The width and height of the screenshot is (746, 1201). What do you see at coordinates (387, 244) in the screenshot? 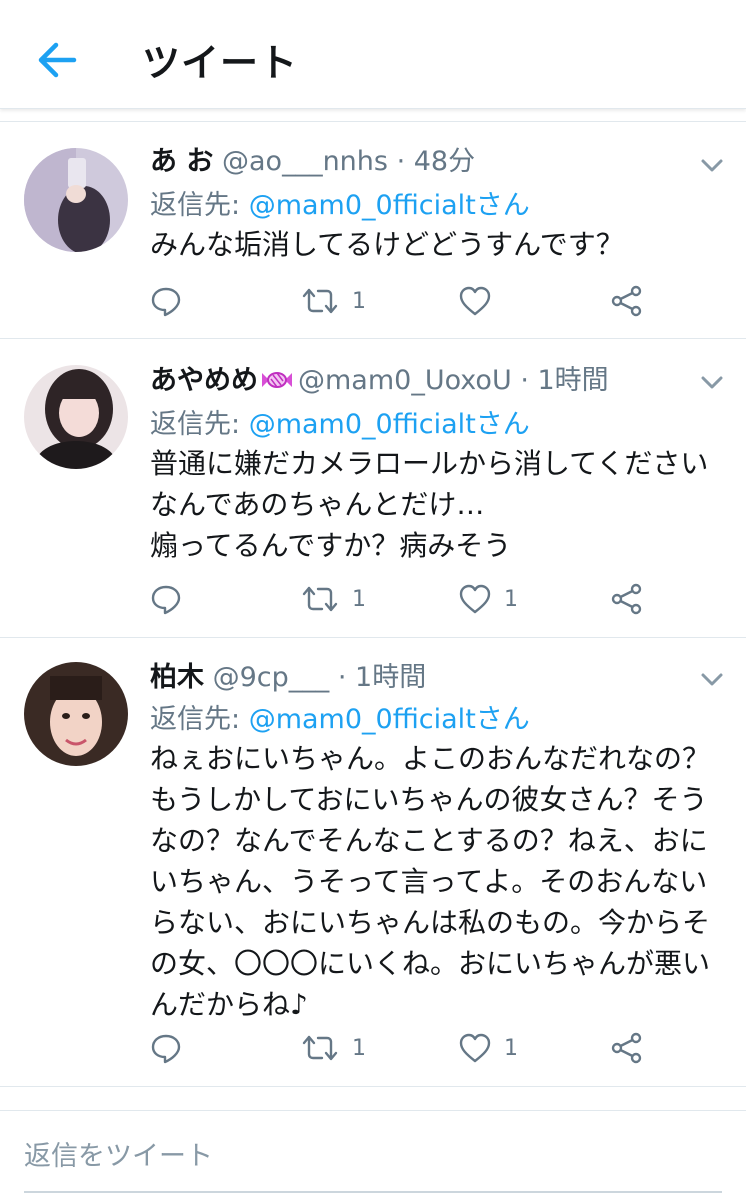
I see `tweet-text: みんな垢消してるけどどうすんです？` at bounding box center [387, 244].